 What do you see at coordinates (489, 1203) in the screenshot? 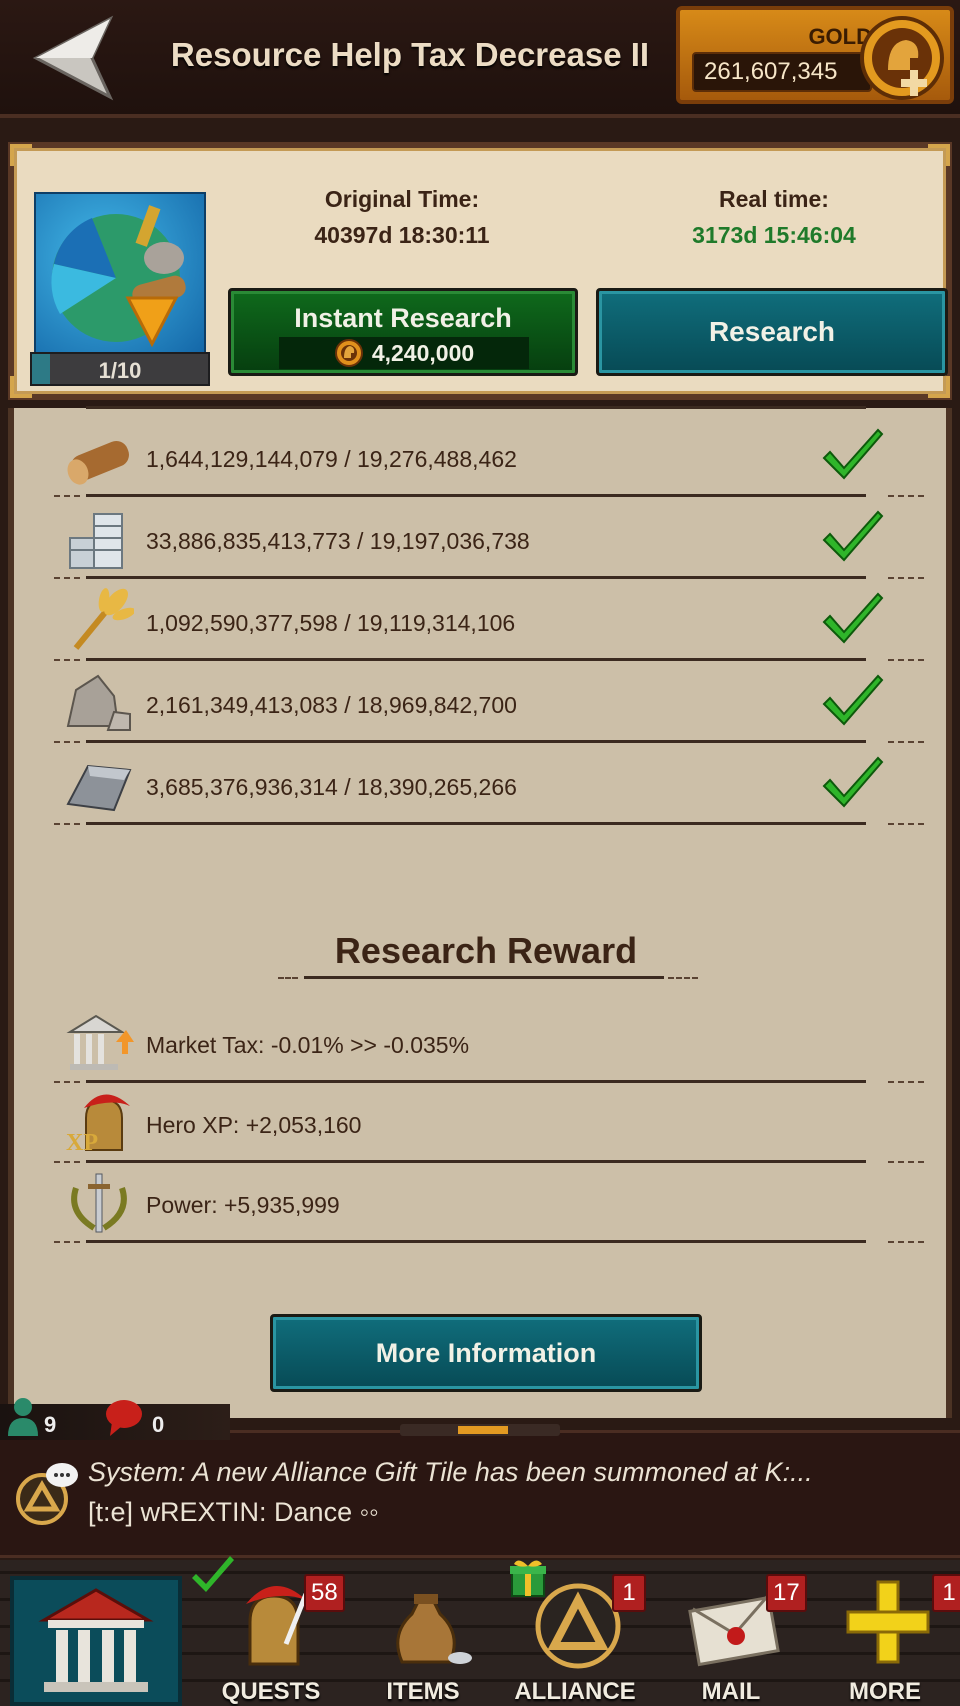
I see `reward-row: Power: +5,935,999` at bounding box center [489, 1203].